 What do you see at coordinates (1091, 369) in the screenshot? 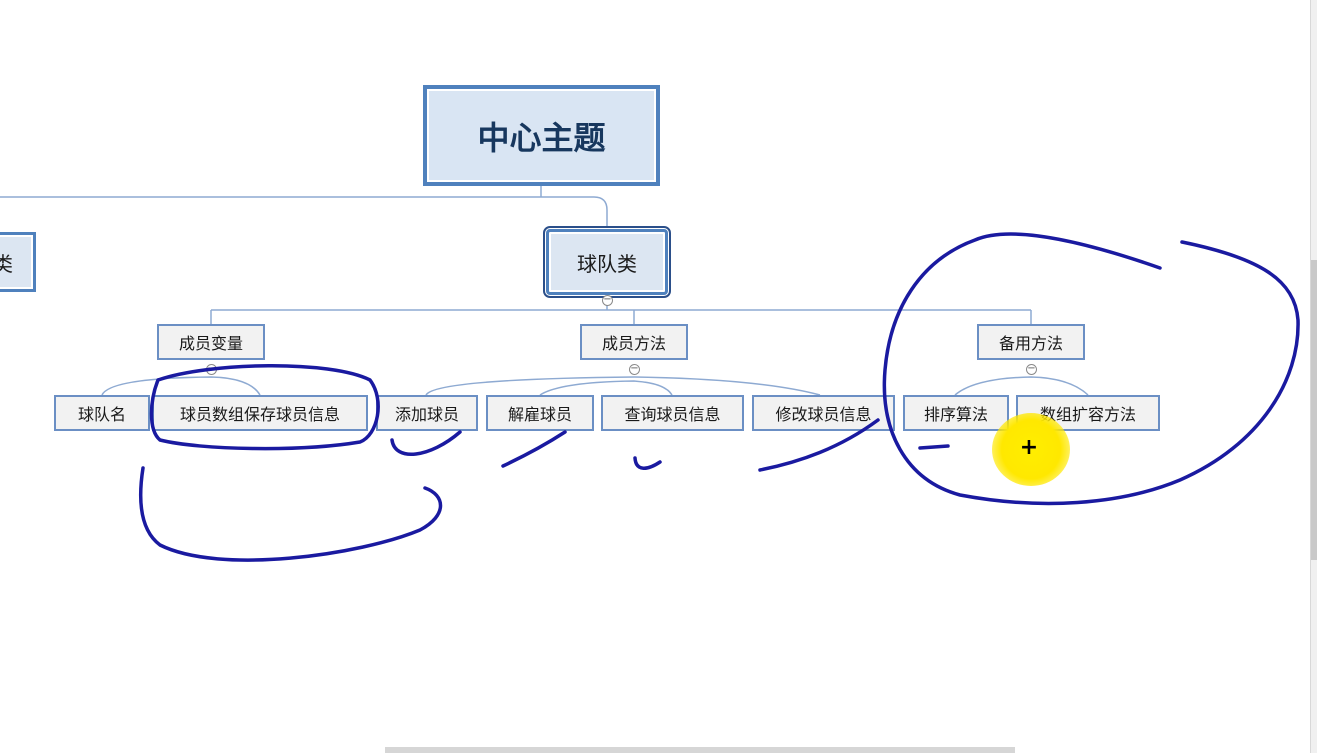
I see `ink-circle-backup` at bounding box center [1091, 369].